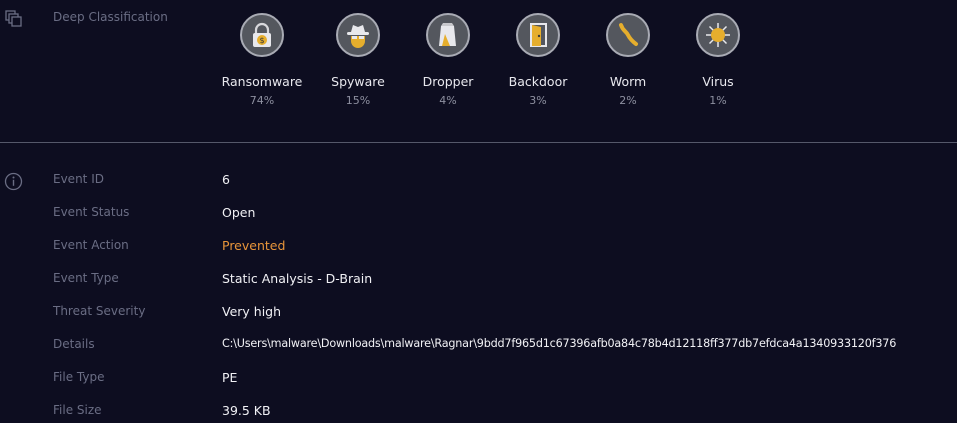  I want to click on class-spyware: Spyware 15%, so click(358, 60).